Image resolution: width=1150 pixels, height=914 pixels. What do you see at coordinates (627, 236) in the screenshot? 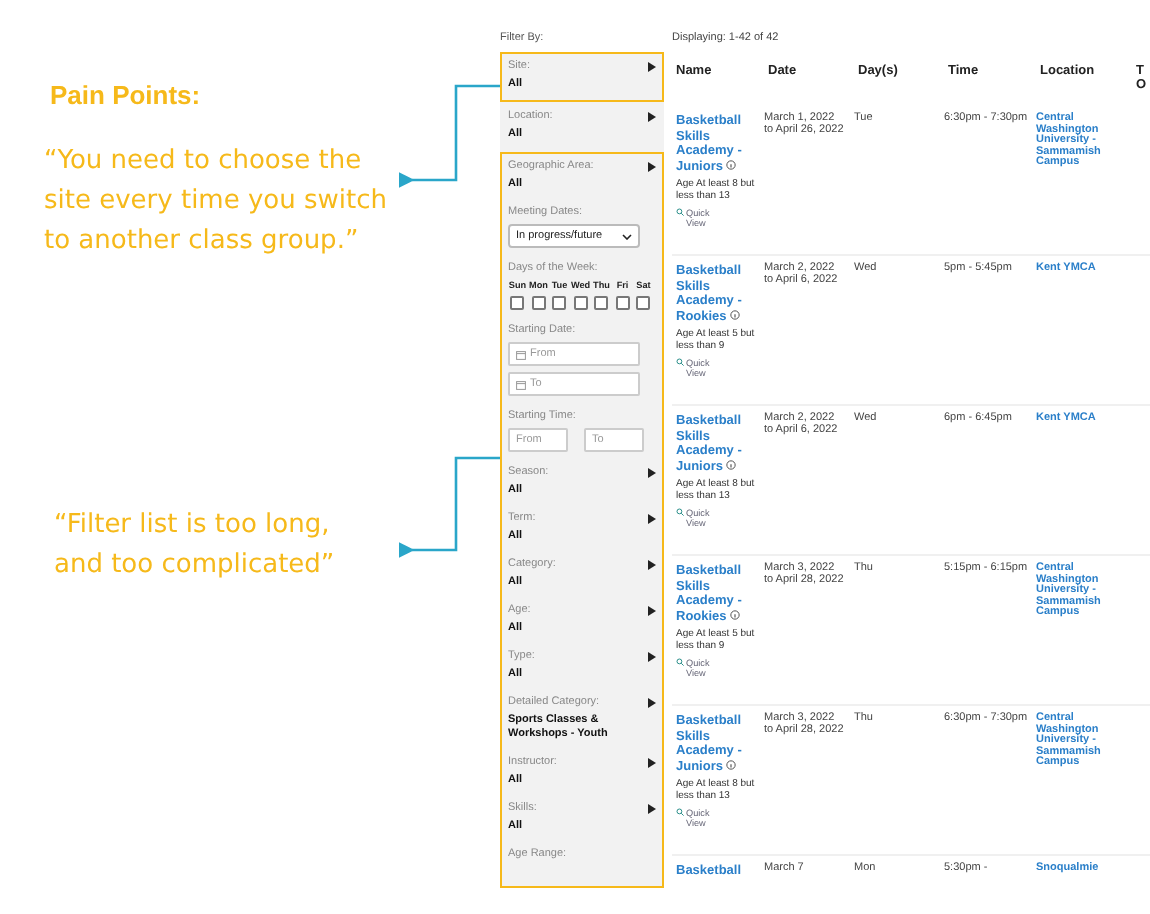
I see `chevron-down-icon` at bounding box center [627, 236].